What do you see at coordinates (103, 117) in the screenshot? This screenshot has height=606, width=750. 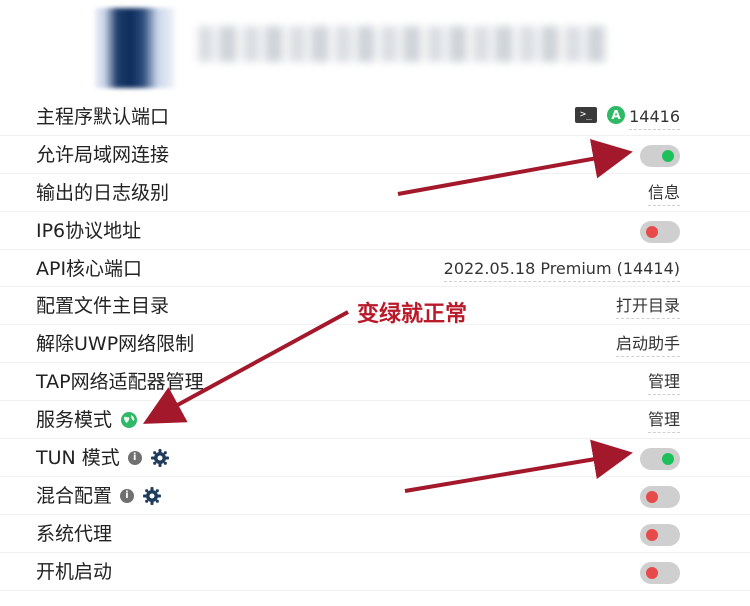 I see `setting-label: 主程序默认端口` at bounding box center [103, 117].